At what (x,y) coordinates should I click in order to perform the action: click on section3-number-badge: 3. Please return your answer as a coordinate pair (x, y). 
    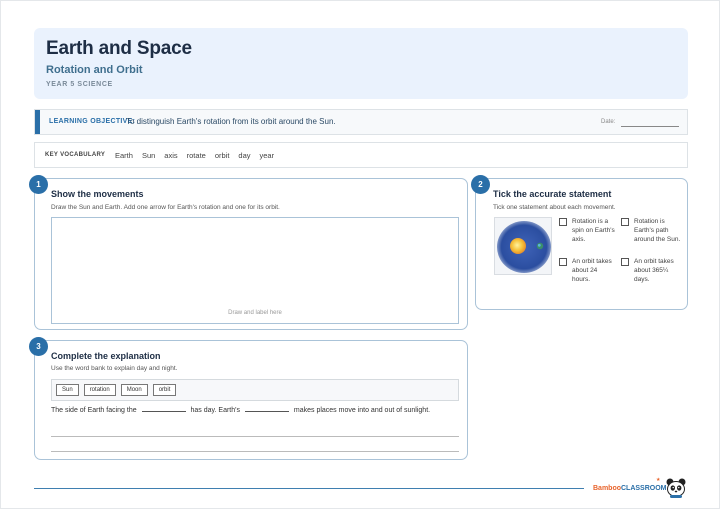
    Looking at the image, I should click on (38, 346).